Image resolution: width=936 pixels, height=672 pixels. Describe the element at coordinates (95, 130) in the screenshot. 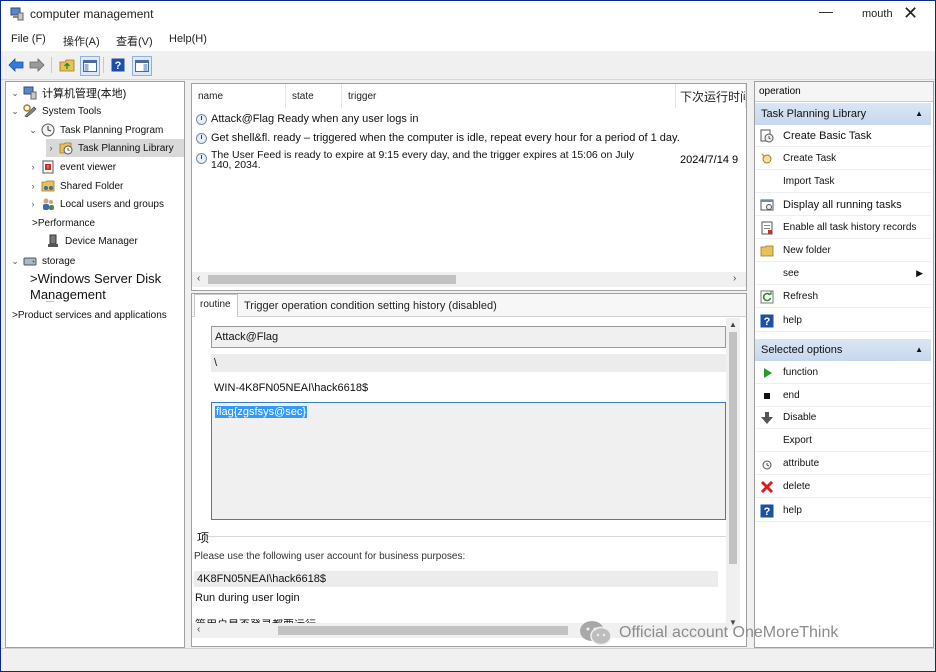

I see `tree-item-task-scheduler: ⌄ Task Planning Program` at that location.